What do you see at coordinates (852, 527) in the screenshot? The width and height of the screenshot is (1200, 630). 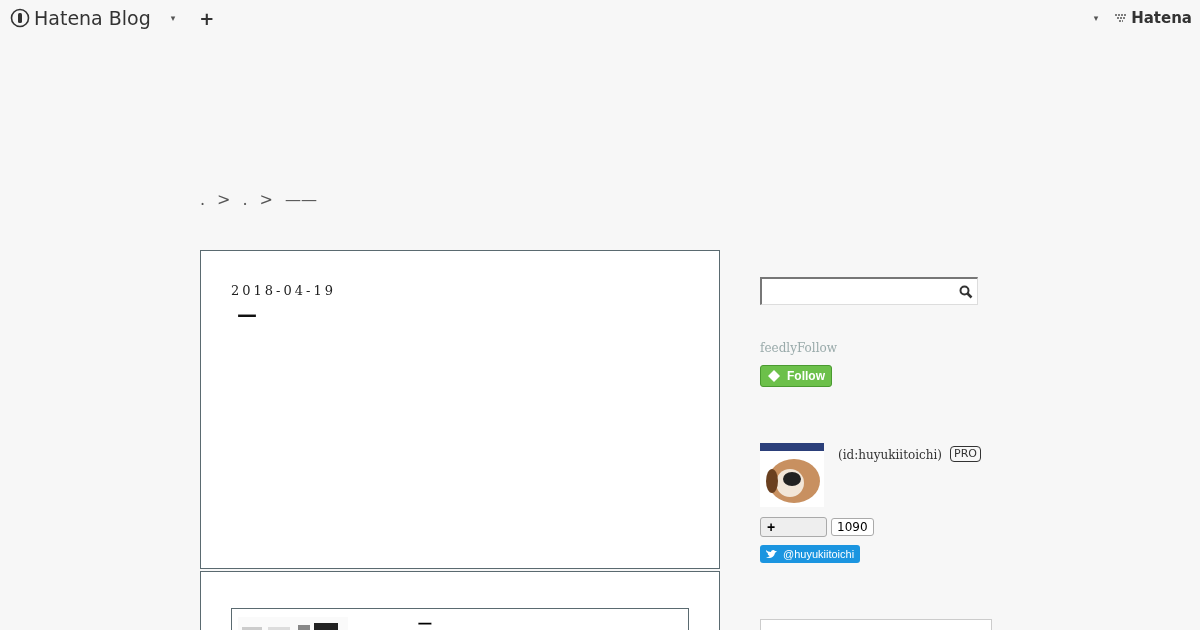 I see `subscriber-count: 1090` at bounding box center [852, 527].